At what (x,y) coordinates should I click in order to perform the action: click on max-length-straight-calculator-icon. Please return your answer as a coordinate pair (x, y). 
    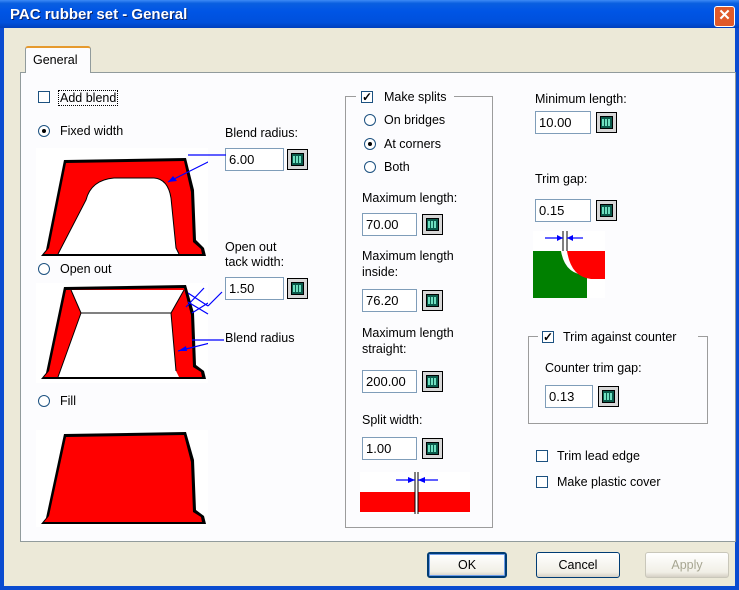
    Looking at the image, I should click on (432, 381).